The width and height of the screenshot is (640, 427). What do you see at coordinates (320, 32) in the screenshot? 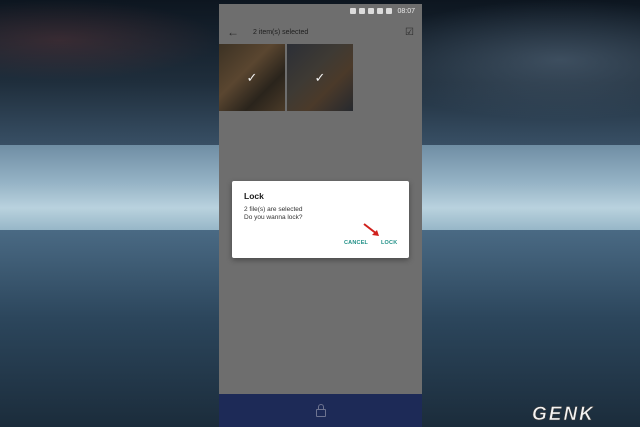
I see `app-bar: ← 2 item(s) selected ☑` at bounding box center [320, 32].